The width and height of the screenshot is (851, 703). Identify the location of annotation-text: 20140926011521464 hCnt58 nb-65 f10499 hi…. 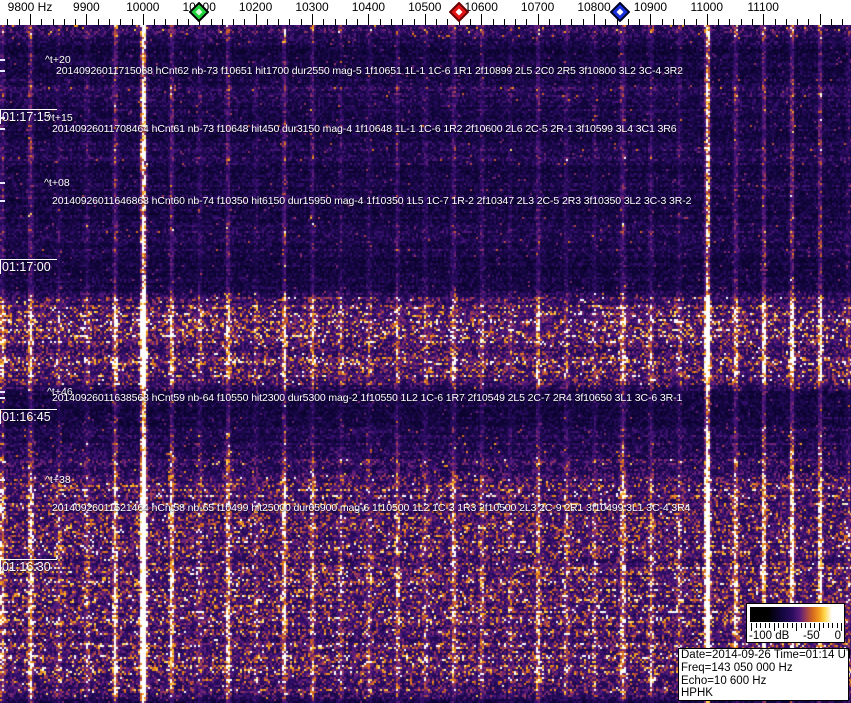
(371, 508).